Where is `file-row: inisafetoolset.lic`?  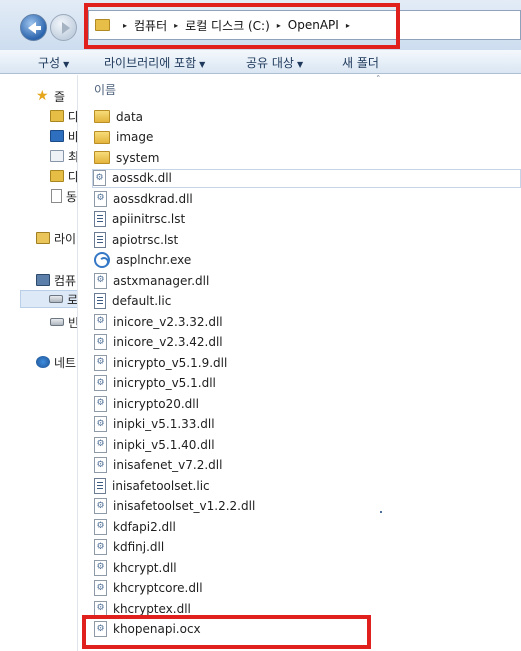
file-row: inisafetoolset.lic is located at coordinates (307, 485).